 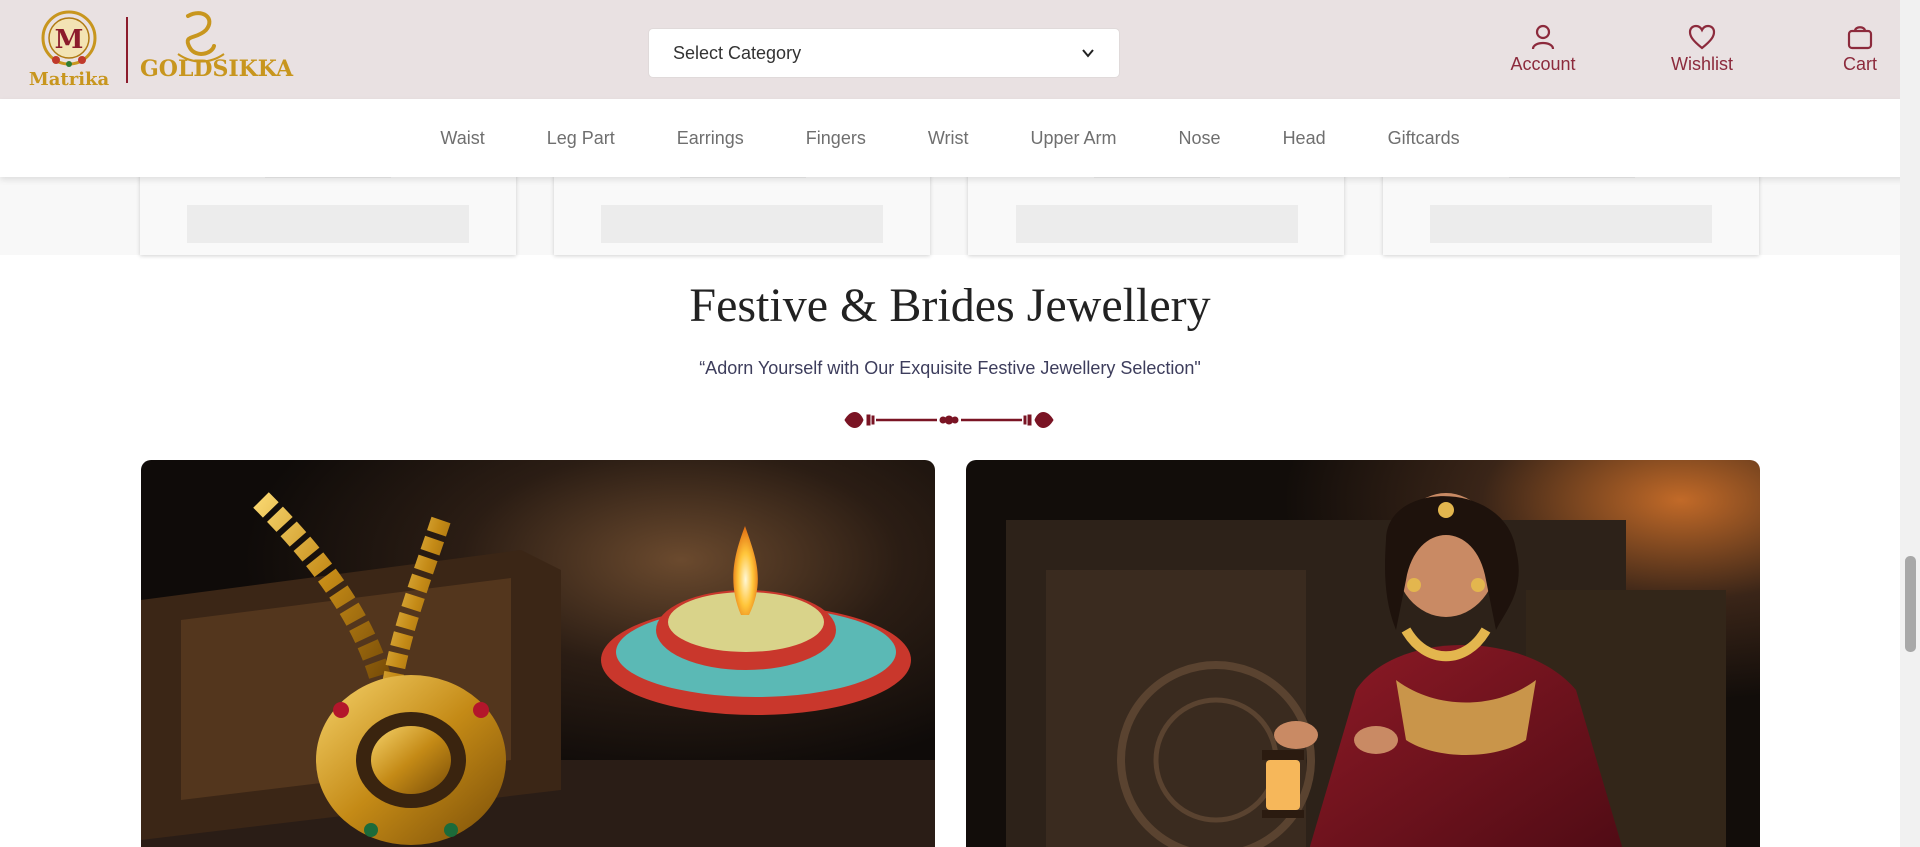 I want to click on nav-item-head: Head, so click(x=1304, y=138).